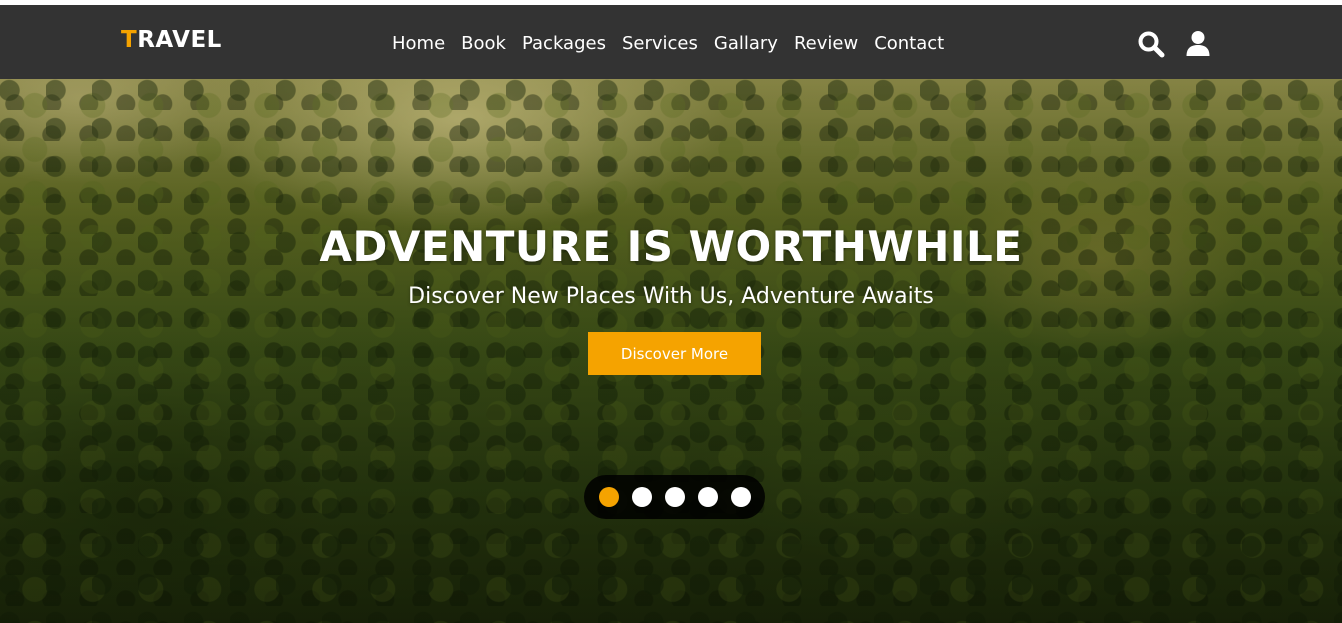  I want to click on user-icon, so click(1198, 44).